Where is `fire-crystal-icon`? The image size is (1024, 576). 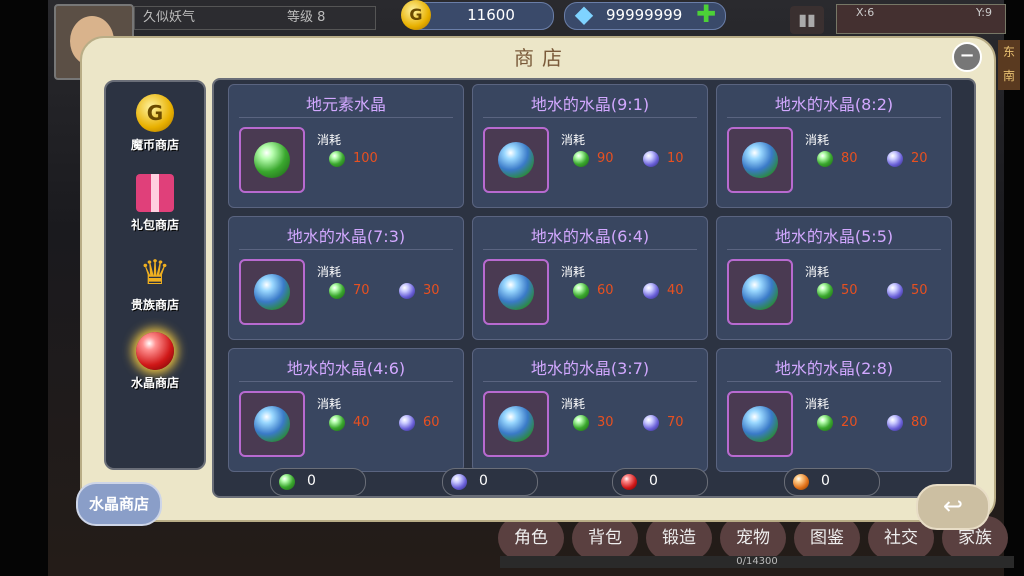 fire-crystal-icon is located at coordinates (629, 482).